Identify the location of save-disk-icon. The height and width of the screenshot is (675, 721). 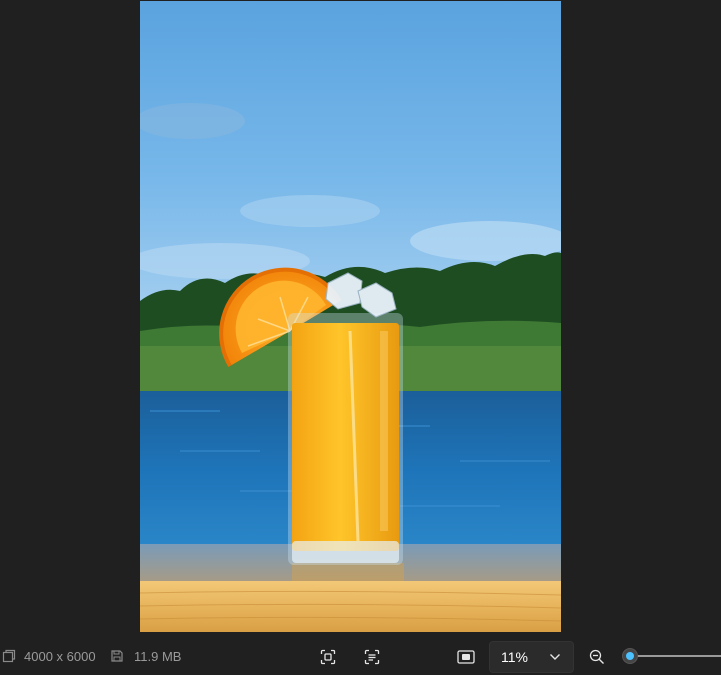
(117, 656).